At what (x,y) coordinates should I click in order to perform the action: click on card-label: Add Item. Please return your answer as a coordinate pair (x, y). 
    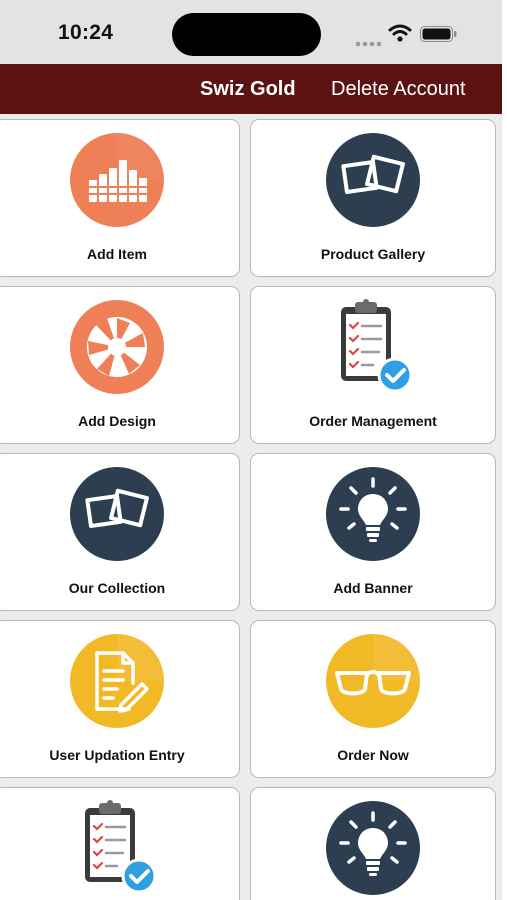
    Looking at the image, I should click on (117, 254).